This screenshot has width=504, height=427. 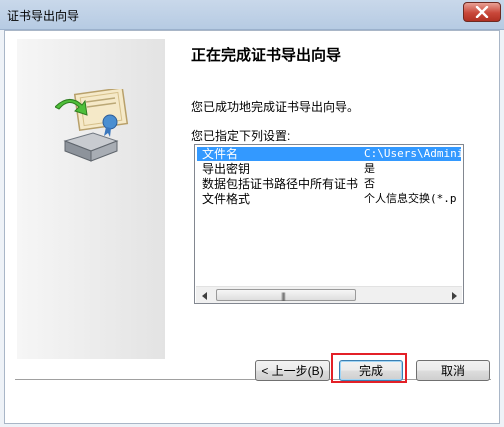 What do you see at coordinates (226, 199) in the screenshot?
I see `setting-key: 文件格式` at bounding box center [226, 199].